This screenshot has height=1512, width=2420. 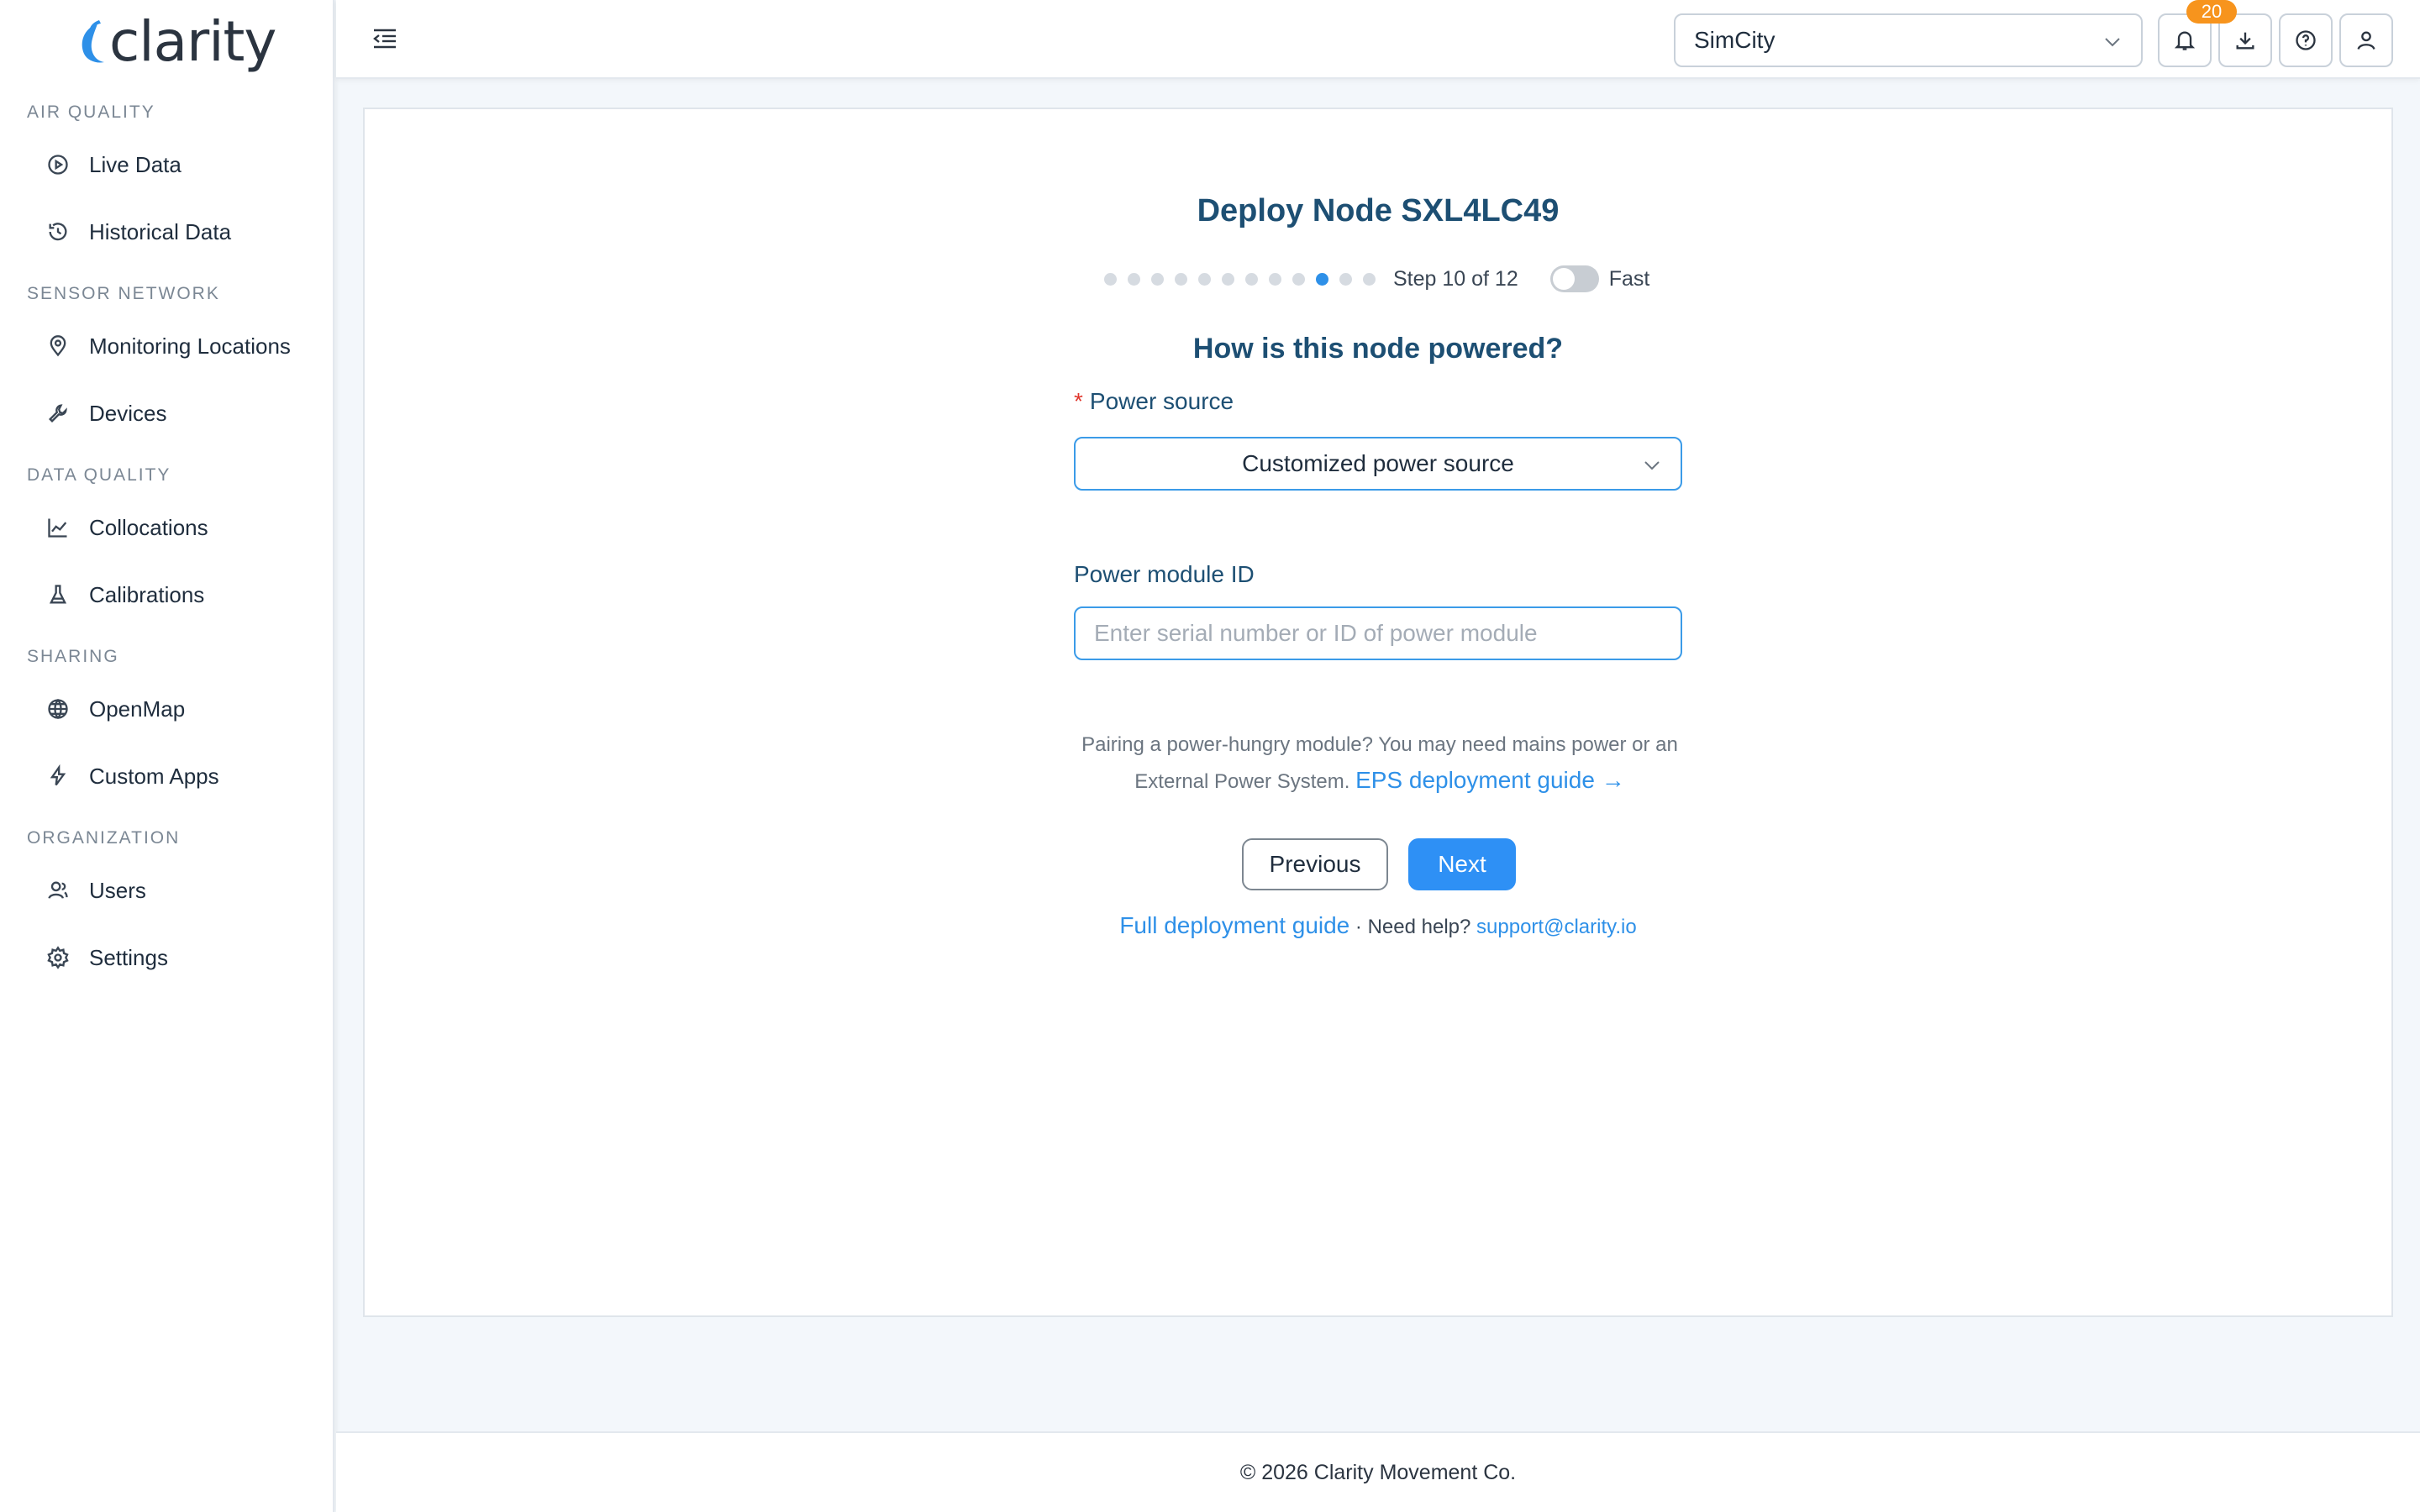 I want to click on sidebar-item-label: Monitoring Locations, so click(x=190, y=346).